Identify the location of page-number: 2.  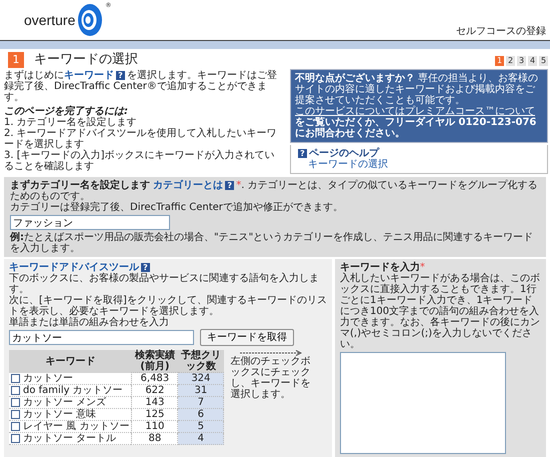
(510, 61).